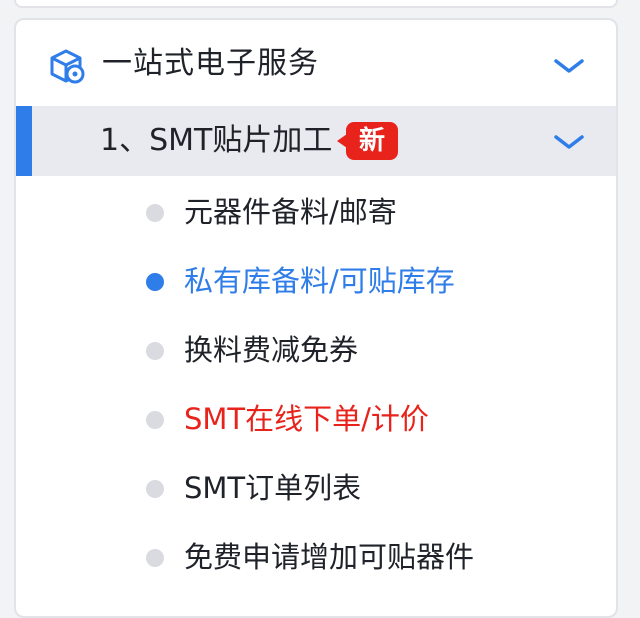 Image resolution: width=640 pixels, height=618 pixels. I want to click on active-indicator-bar, so click(24, 141).